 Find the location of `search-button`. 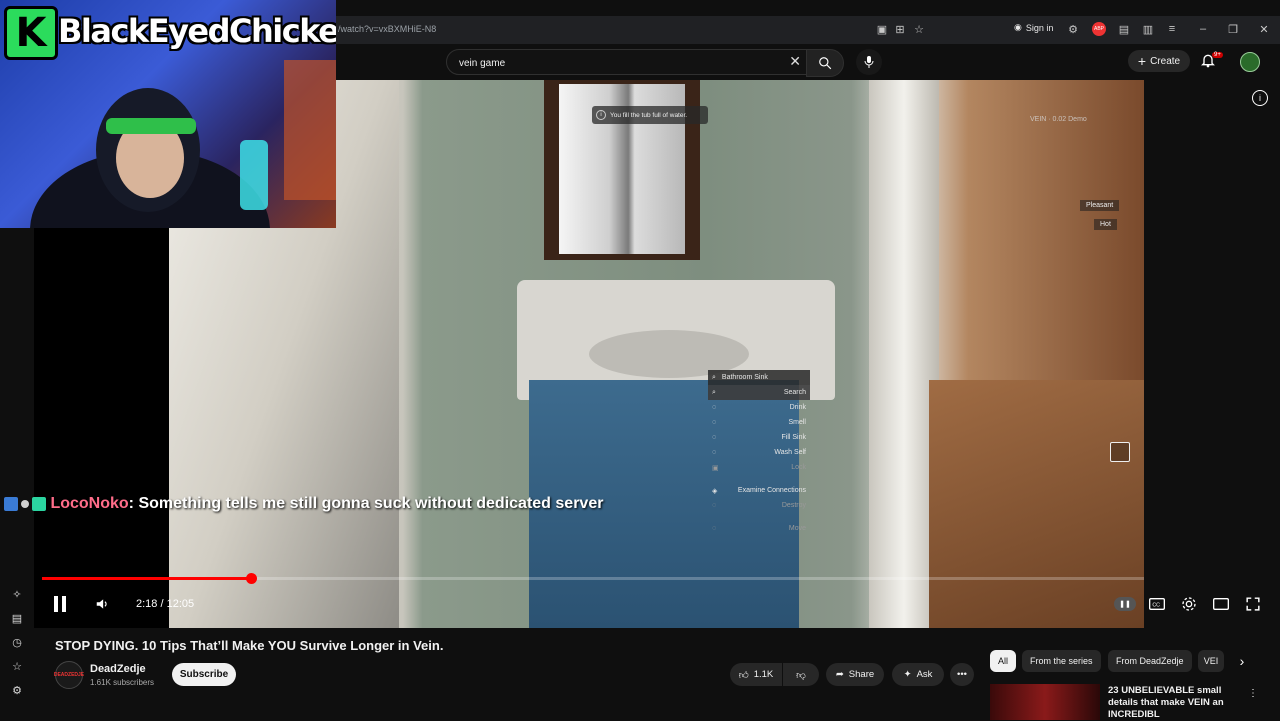

search-button is located at coordinates (825, 63).